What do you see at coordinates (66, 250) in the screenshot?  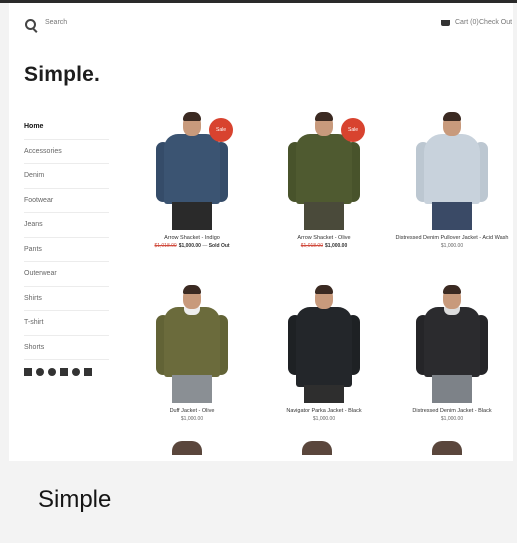 I see `sidebar-item-pants: Pants` at bounding box center [66, 250].